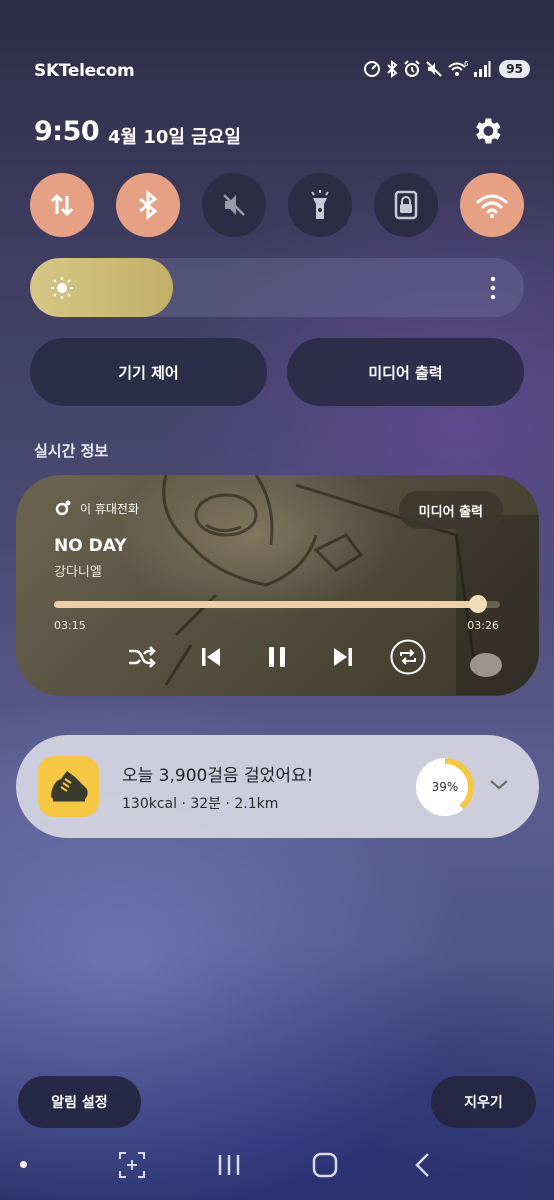 The image size is (554, 1200). Describe the element at coordinates (372, 69) in the screenshot. I see `data-saver-icon` at that location.